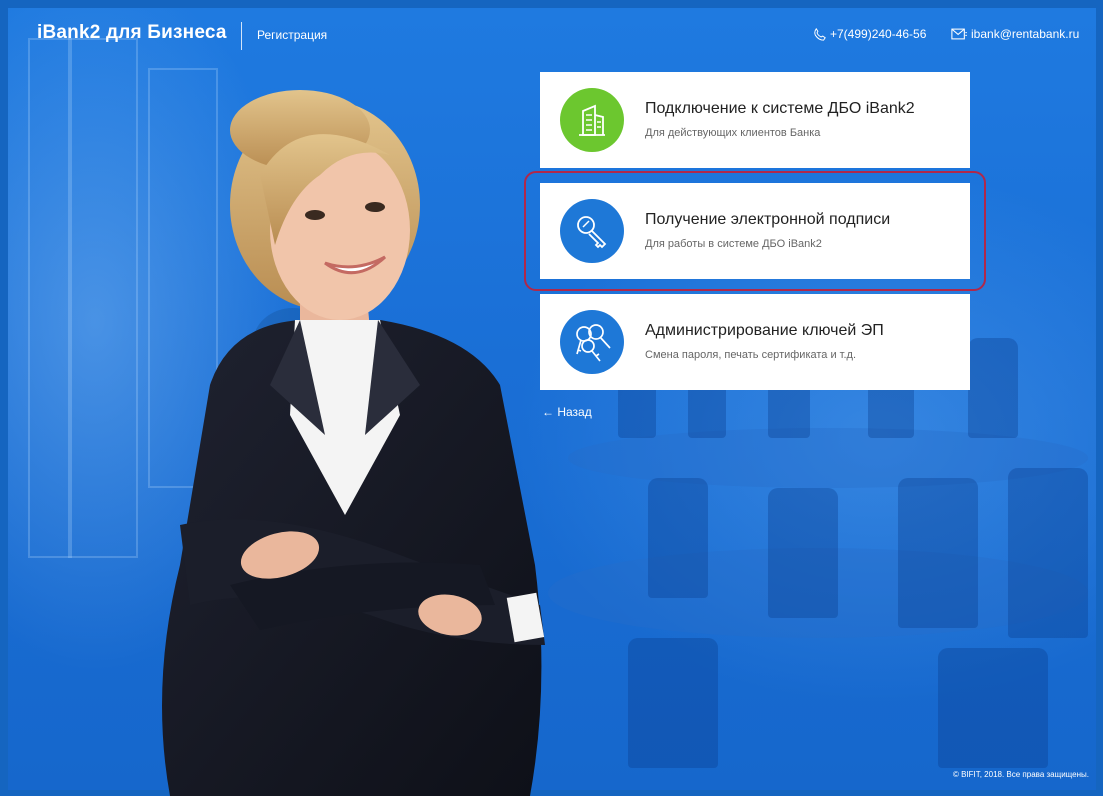 Image resolution: width=1103 pixels, height=796 pixels. I want to click on email-contact: ibank@rentabank.ru, so click(1015, 34).